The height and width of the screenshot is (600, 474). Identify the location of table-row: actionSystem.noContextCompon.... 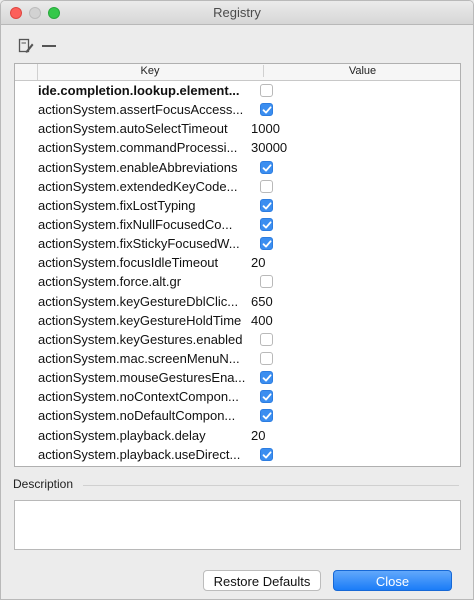
(237, 396).